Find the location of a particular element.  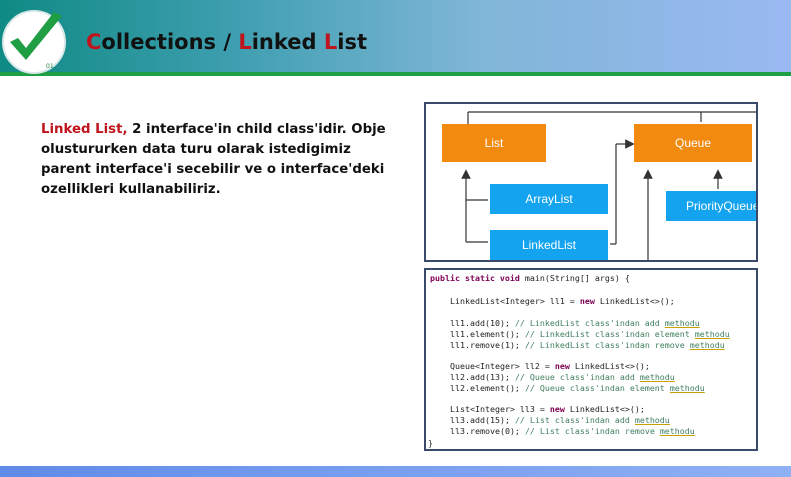

code-line: public static void main(String[] args) { is located at coordinates (530, 278).